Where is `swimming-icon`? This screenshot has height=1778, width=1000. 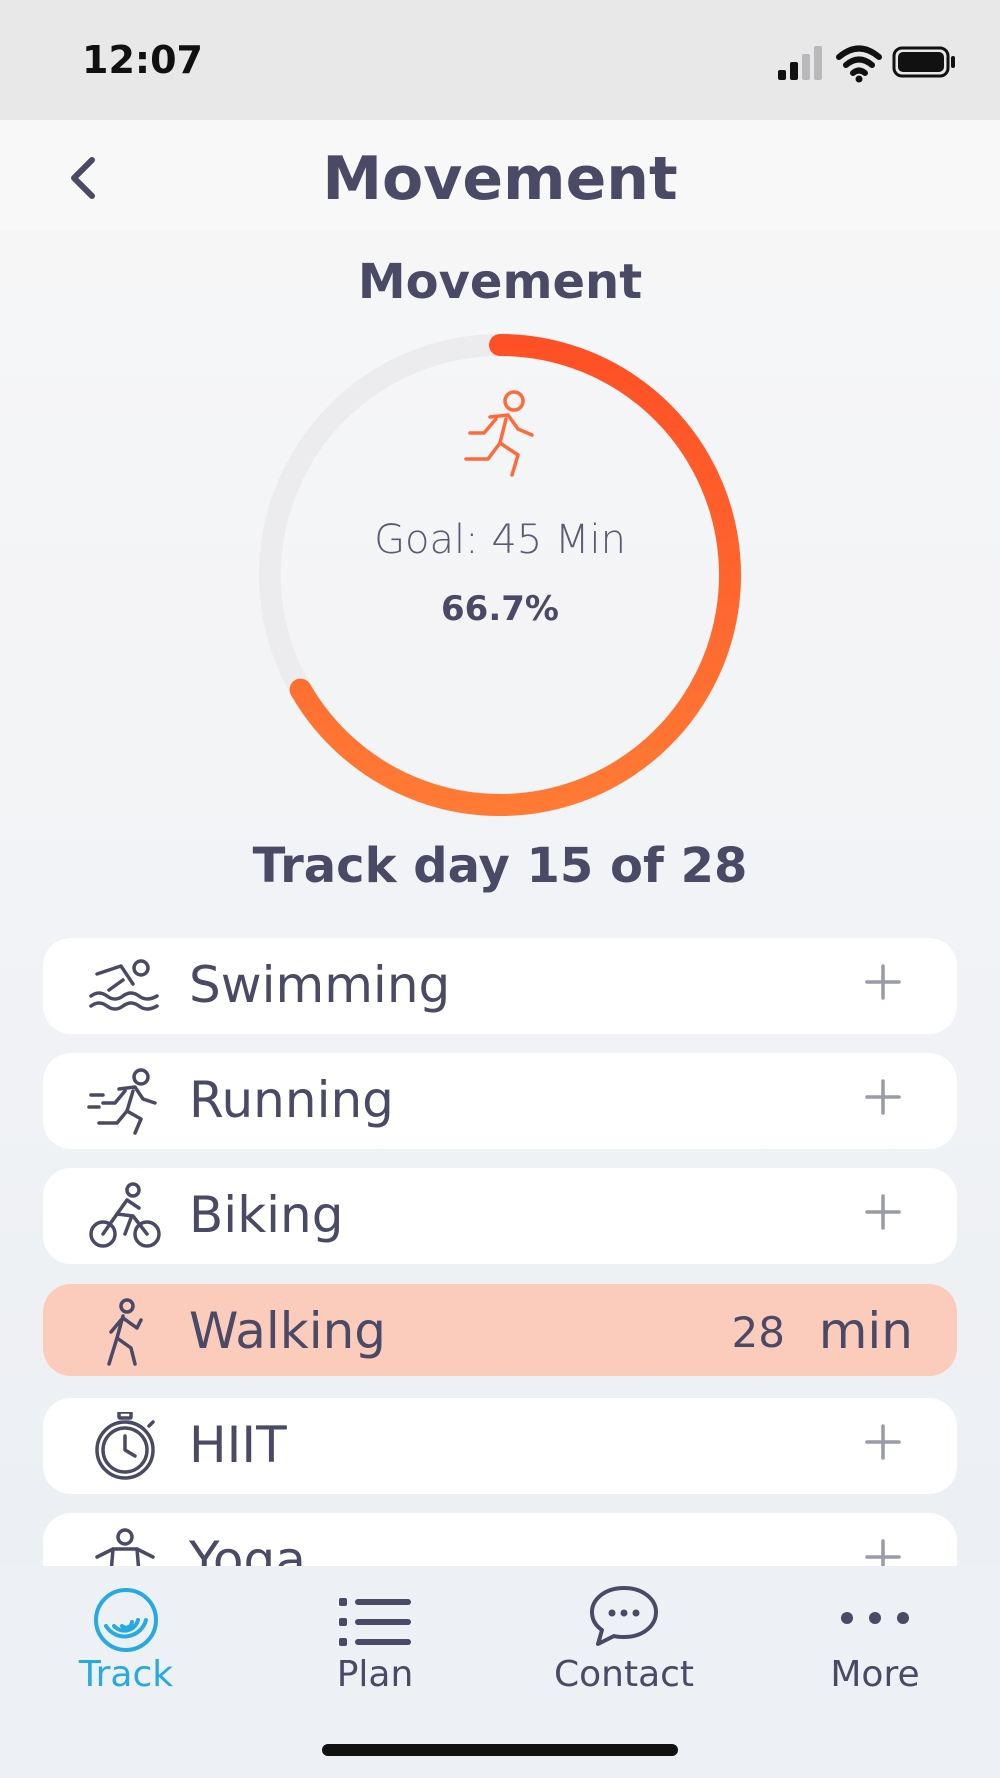
swimming-icon is located at coordinates (124, 985).